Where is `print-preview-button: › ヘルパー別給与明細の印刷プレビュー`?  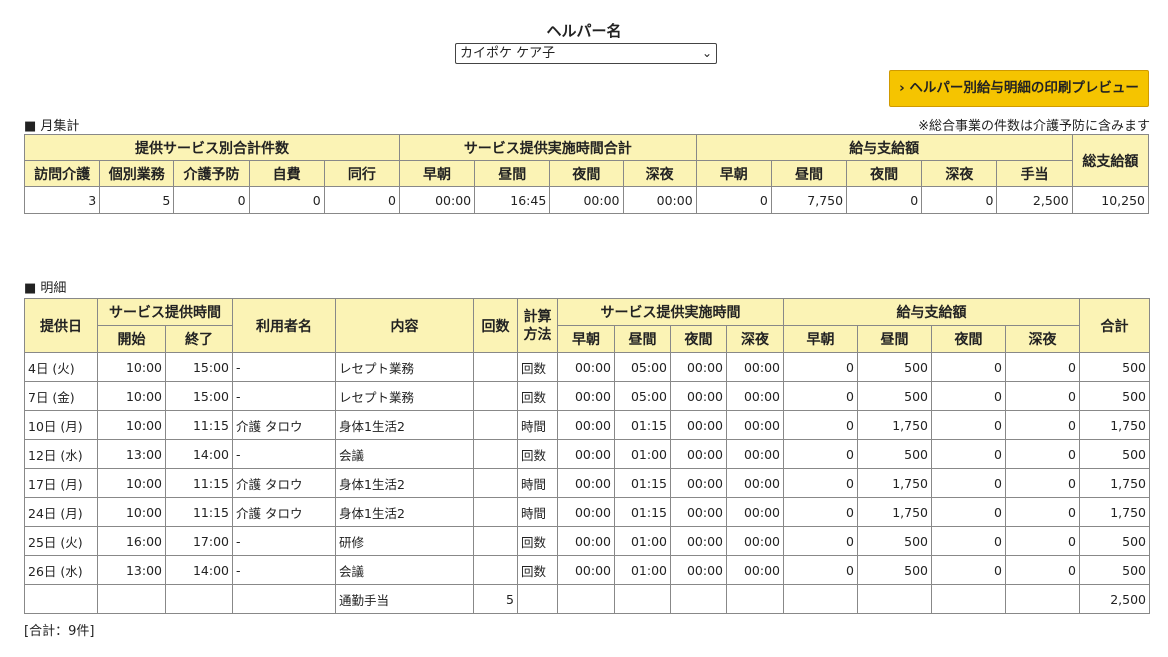
print-preview-button: › ヘルパー別給与明細の印刷プレビュー is located at coordinates (1019, 88).